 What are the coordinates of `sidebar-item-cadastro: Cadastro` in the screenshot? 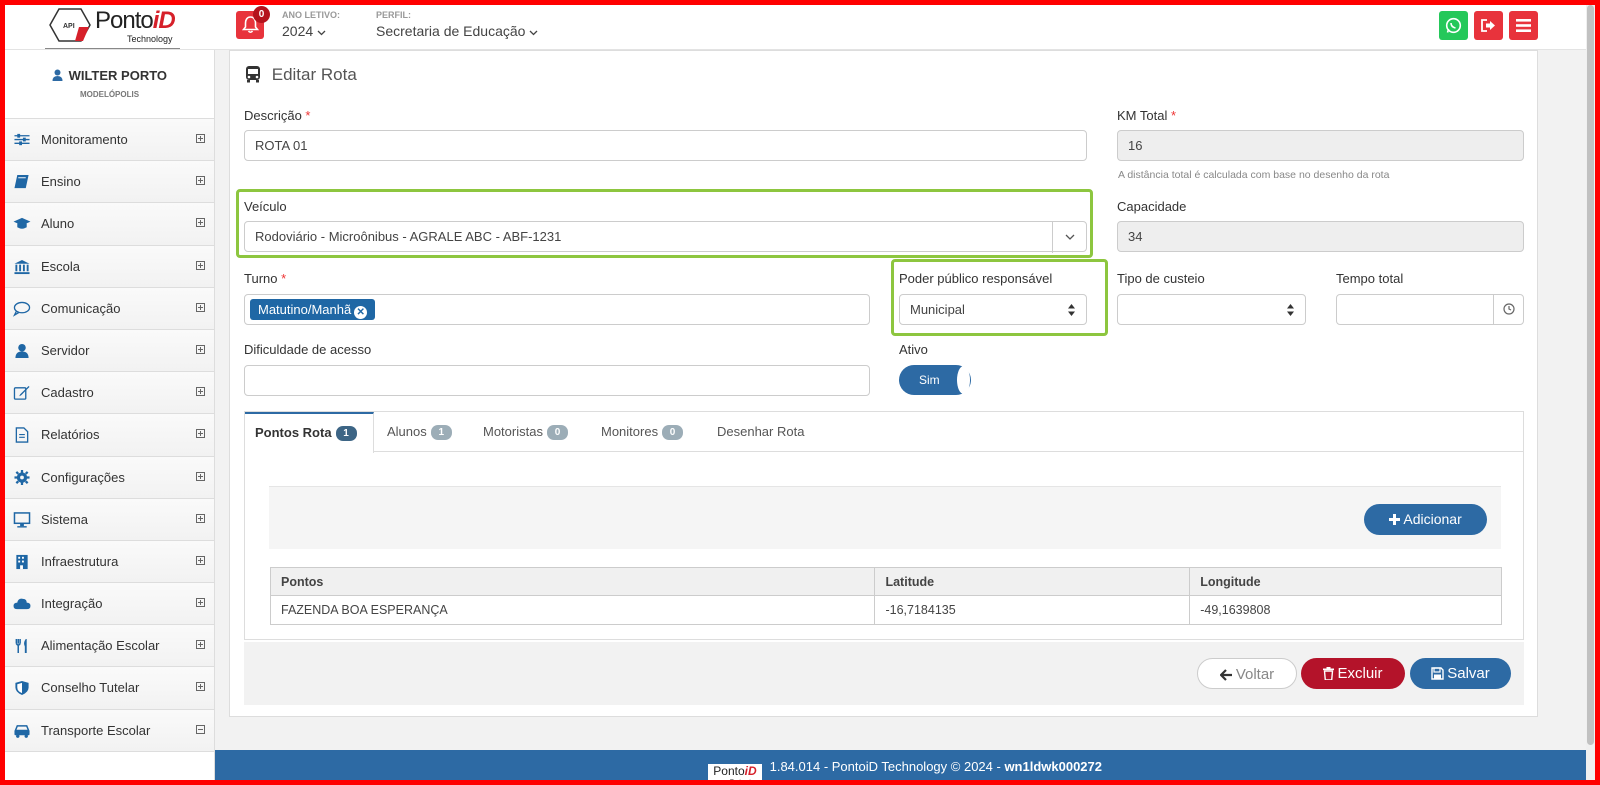 It's located at (109, 393).